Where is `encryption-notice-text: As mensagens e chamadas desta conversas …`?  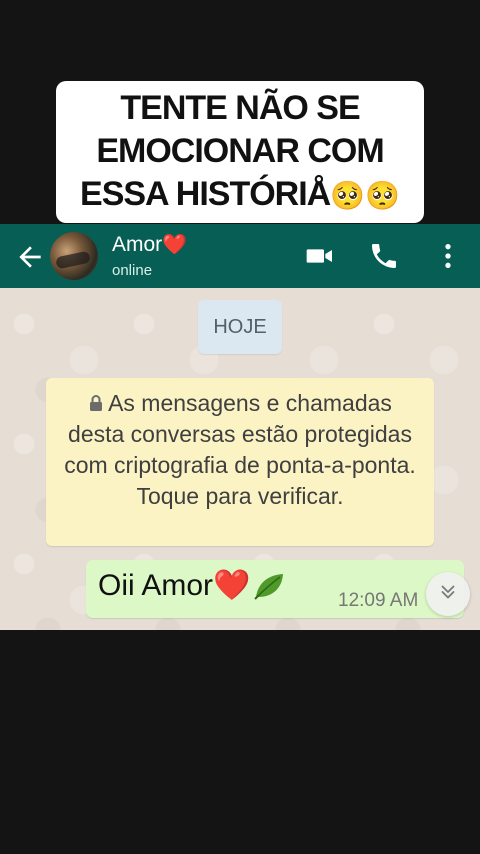 encryption-notice-text: As mensagens e chamadas desta conversas … is located at coordinates (240, 449).